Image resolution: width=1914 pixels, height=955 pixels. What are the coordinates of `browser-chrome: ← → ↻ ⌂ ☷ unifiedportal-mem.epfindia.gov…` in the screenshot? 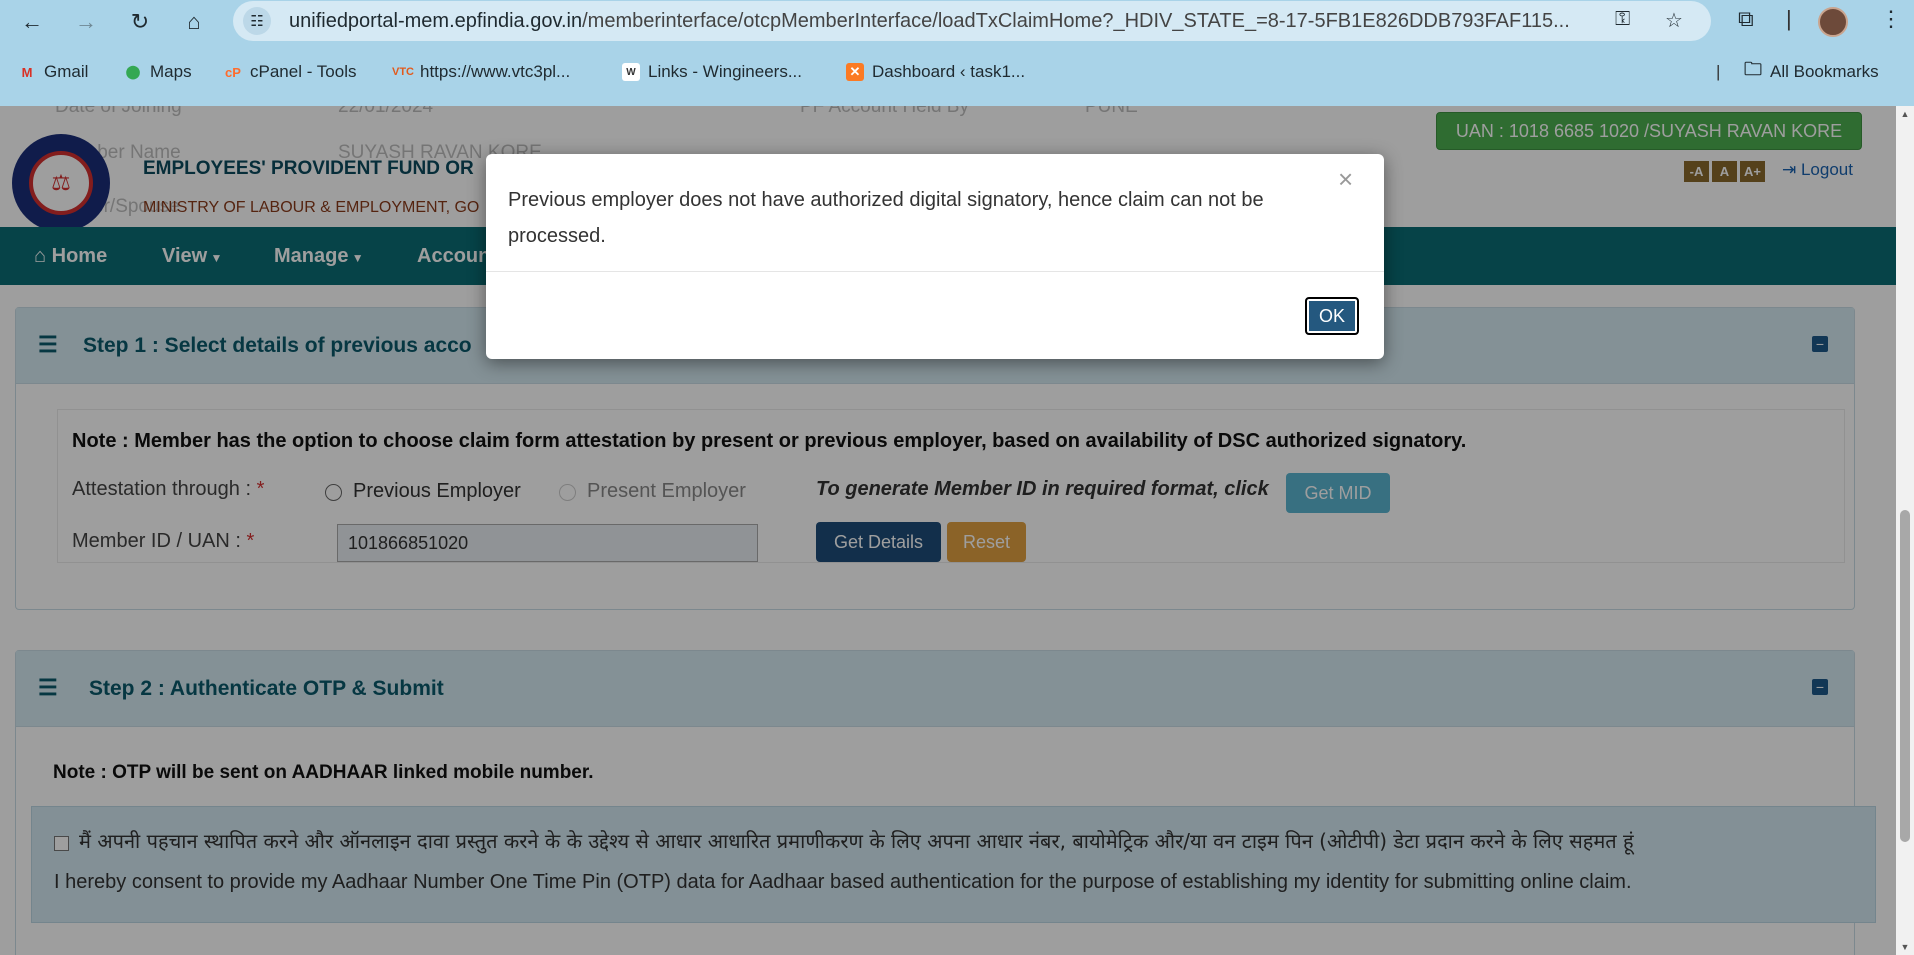 It's located at (957, 53).